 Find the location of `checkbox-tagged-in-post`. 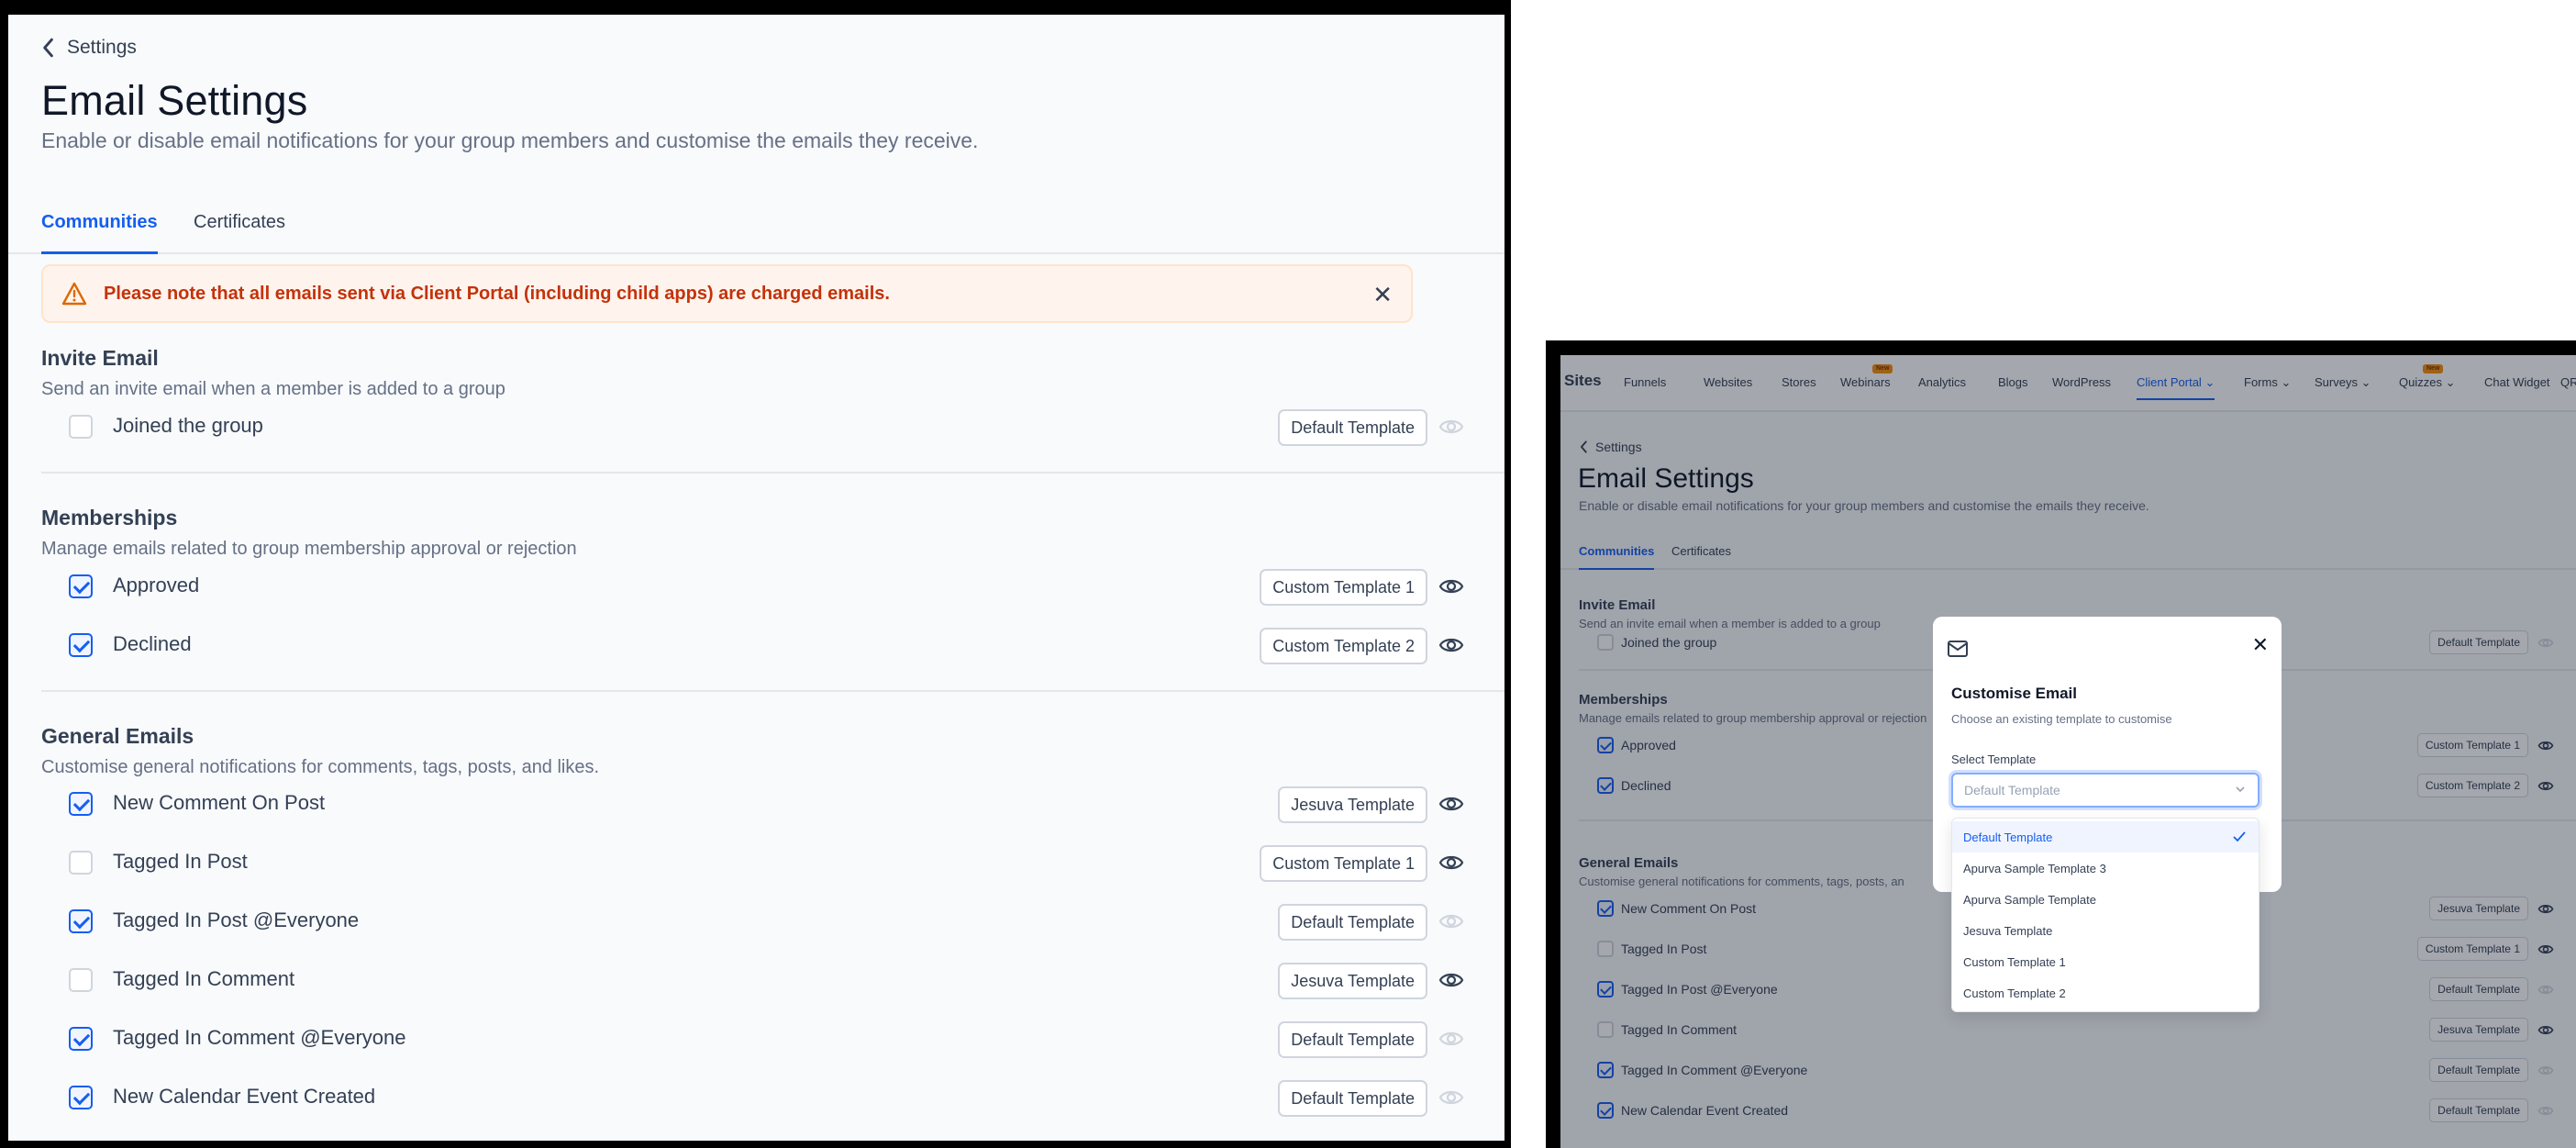

checkbox-tagged-in-post is located at coordinates (81, 863).